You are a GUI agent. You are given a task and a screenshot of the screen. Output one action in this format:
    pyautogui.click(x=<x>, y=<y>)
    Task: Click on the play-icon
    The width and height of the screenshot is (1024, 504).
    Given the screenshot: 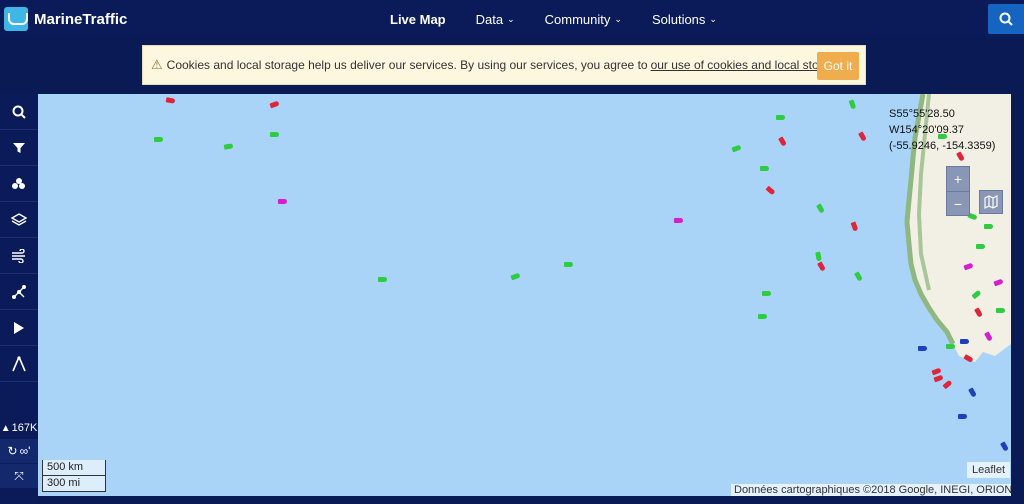 What is the action you would take?
    pyautogui.click(x=19, y=327)
    